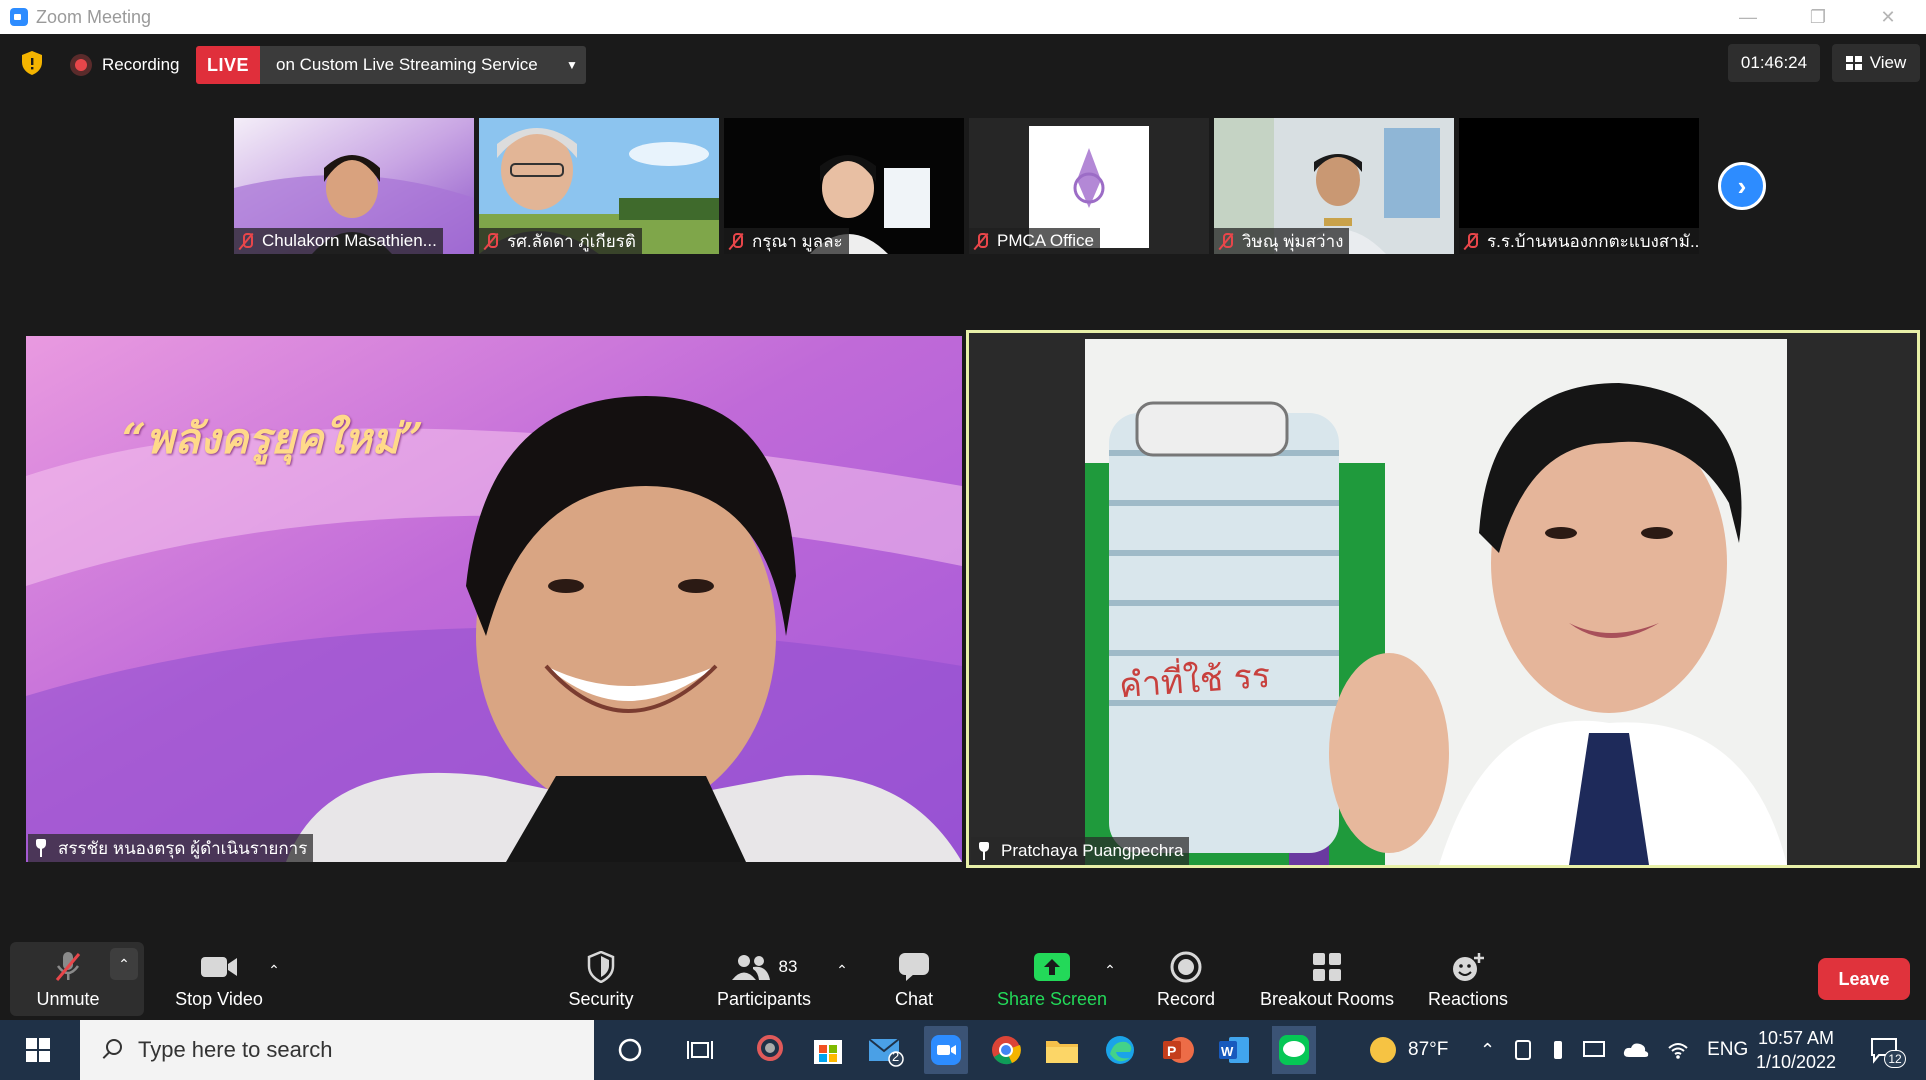 Image resolution: width=1926 pixels, height=1080 pixels. I want to click on participant-name: กรุณา มูลละ, so click(797, 241).